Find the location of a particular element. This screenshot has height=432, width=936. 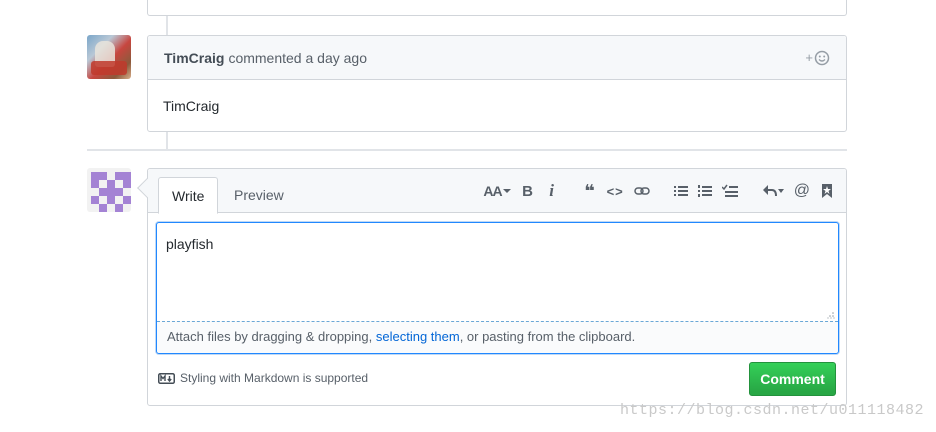

comment-submit-button: Comment is located at coordinates (792, 379).